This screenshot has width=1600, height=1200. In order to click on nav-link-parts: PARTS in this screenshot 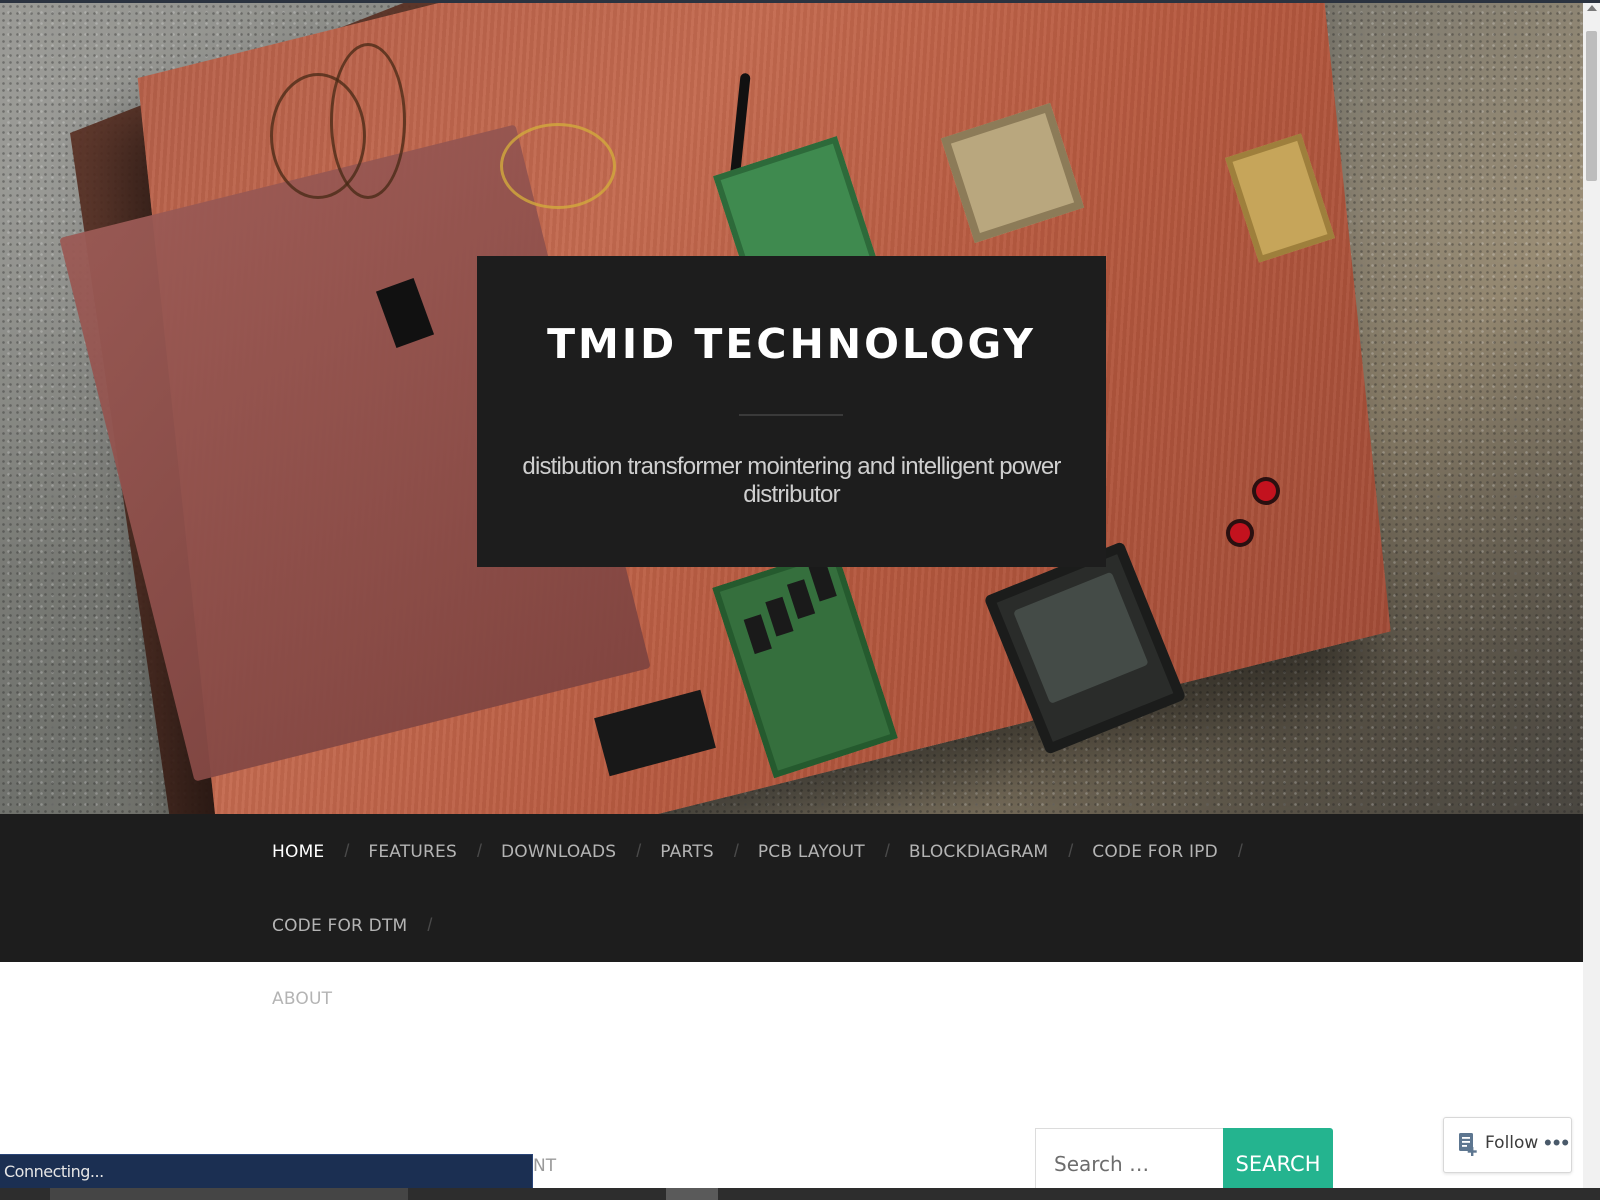, I will do `click(687, 852)`.